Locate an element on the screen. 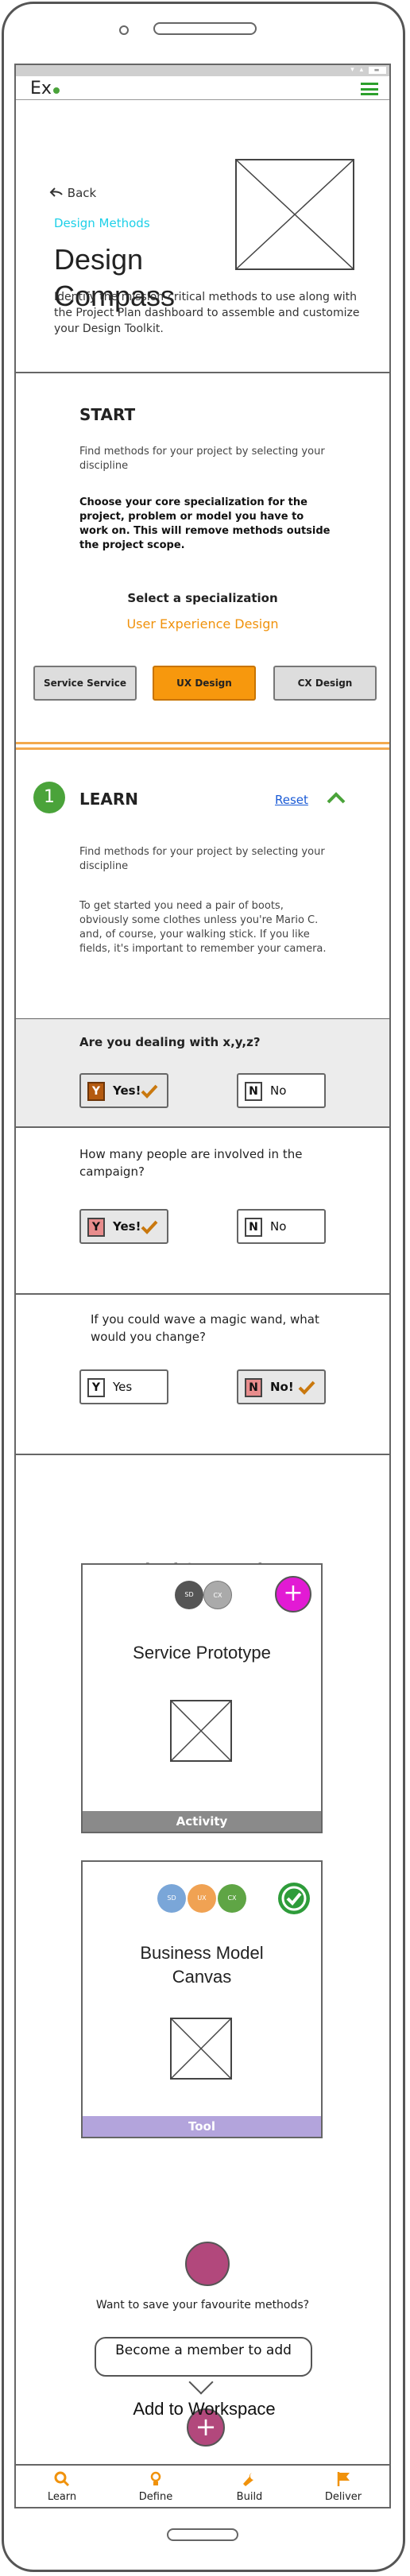 Image resolution: width=410 pixels, height=2576 pixels. search-icon is located at coordinates (62, 2479).